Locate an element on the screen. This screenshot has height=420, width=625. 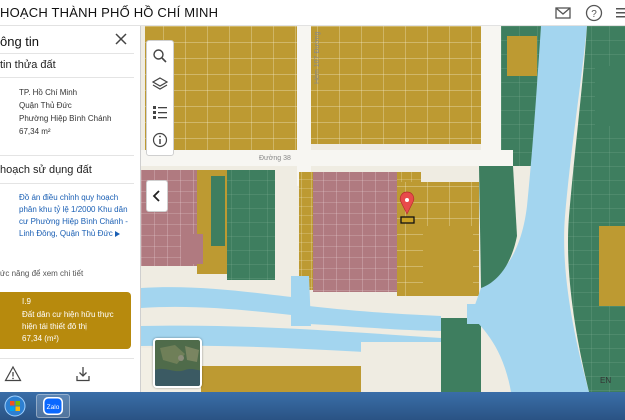
warning-icon is located at coordinates (13, 374).